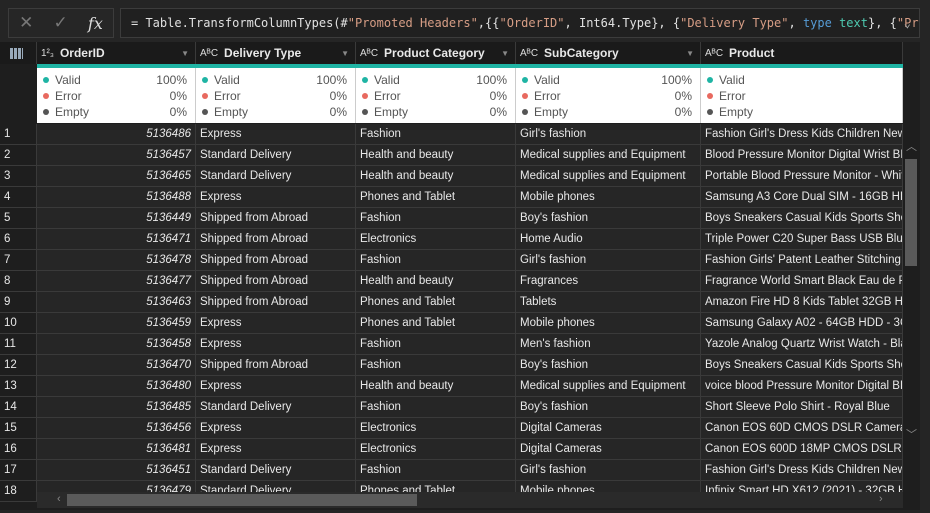 This screenshot has width=930, height=513. I want to click on table-cell: 5136451, so click(116, 470).